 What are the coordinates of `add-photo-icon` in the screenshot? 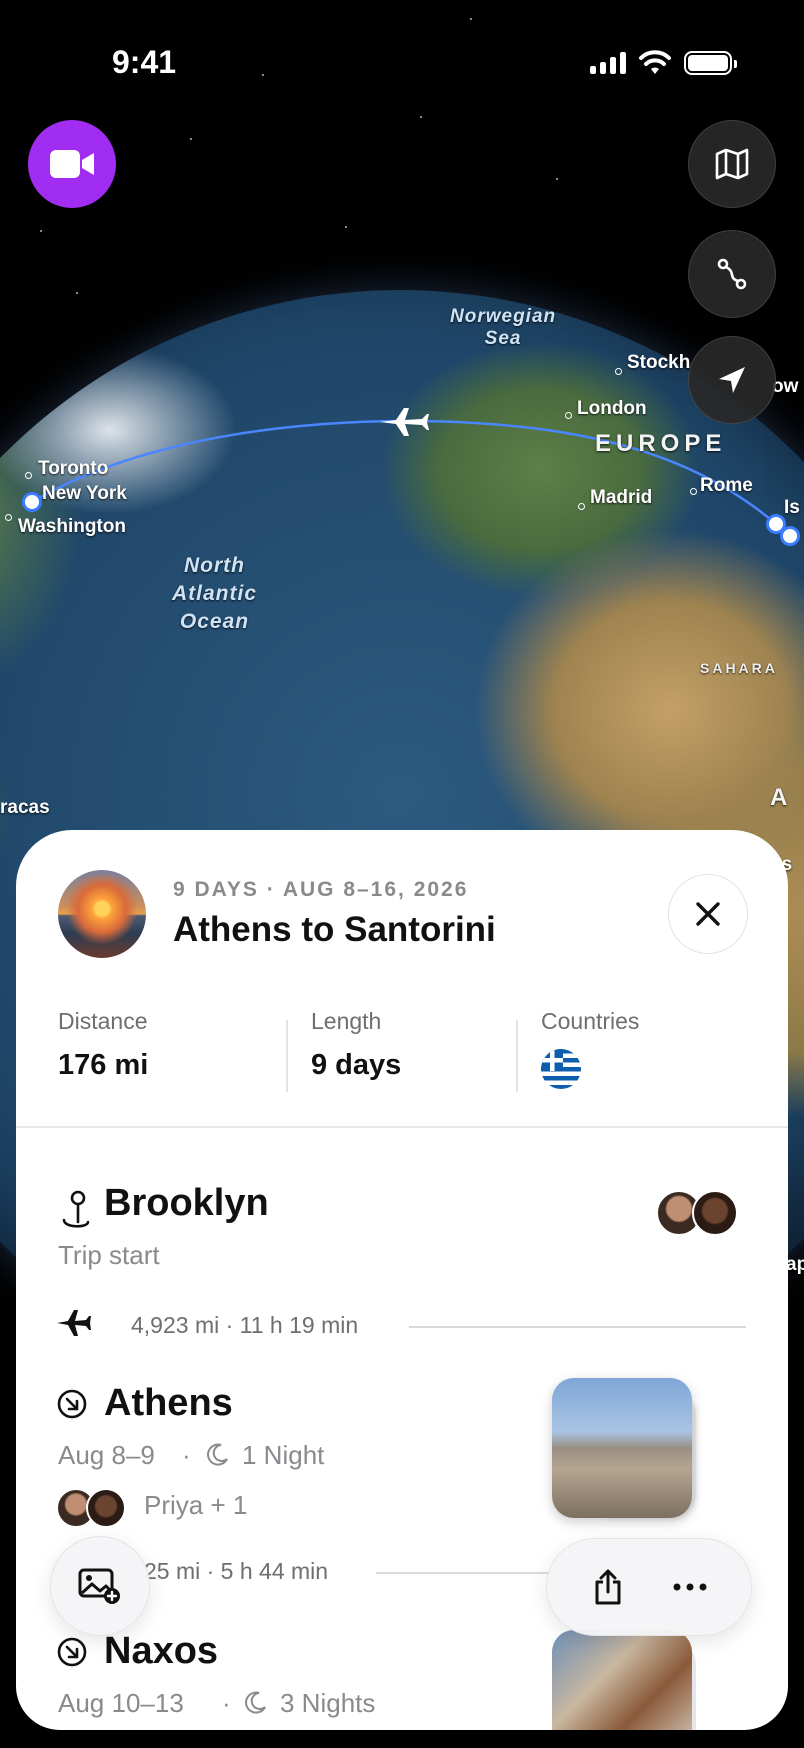 It's located at (99, 1586).